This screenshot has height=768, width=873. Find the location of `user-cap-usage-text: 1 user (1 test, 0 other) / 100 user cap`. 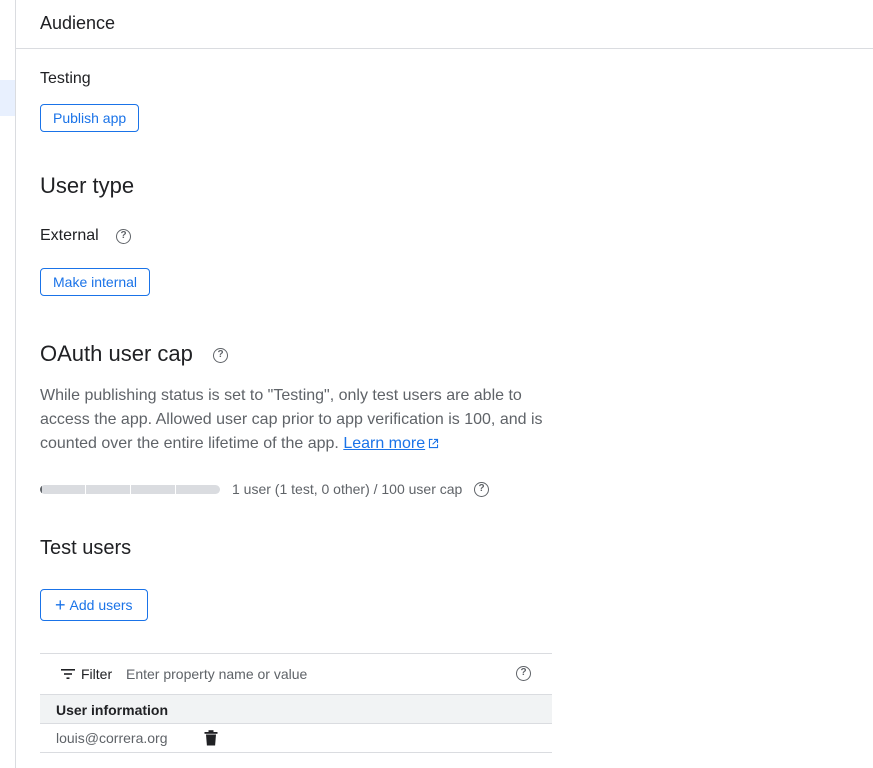

user-cap-usage-text: 1 user (1 test, 0 other) / 100 user cap is located at coordinates (347, 489).